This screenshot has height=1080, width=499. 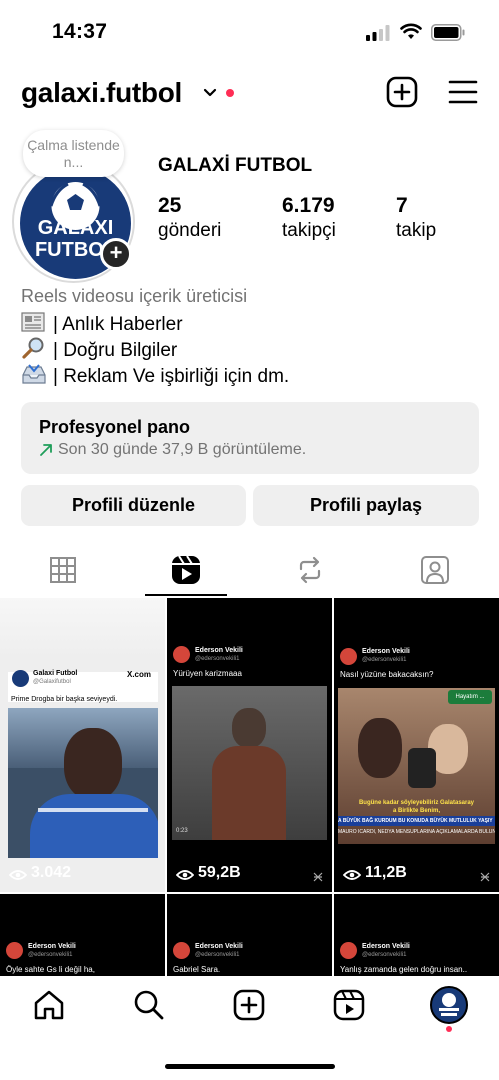 I want to click on bio-line-3: | Reklam Ve işbirliği için dm., so click(x=155, y=375).